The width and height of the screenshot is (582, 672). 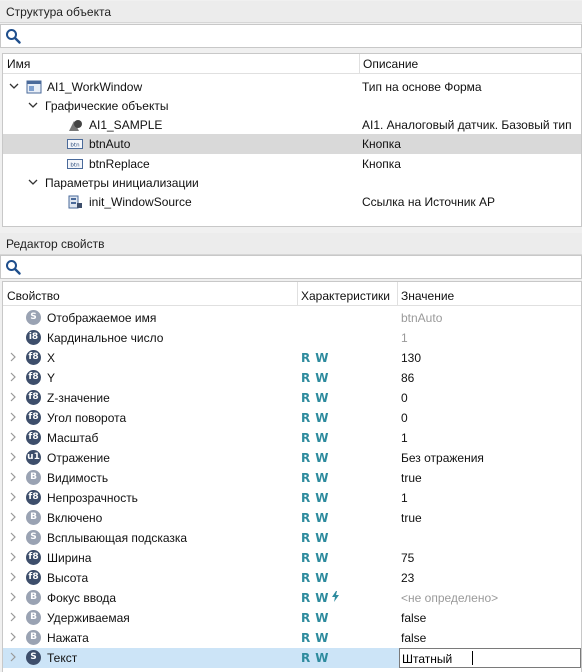 What do you see at coordinates (292, 87) in the screenshot?
I see `tree-row-workwindow: AI1_WorkWindow Тип на основе Форма` at bounding box center [292, 87].